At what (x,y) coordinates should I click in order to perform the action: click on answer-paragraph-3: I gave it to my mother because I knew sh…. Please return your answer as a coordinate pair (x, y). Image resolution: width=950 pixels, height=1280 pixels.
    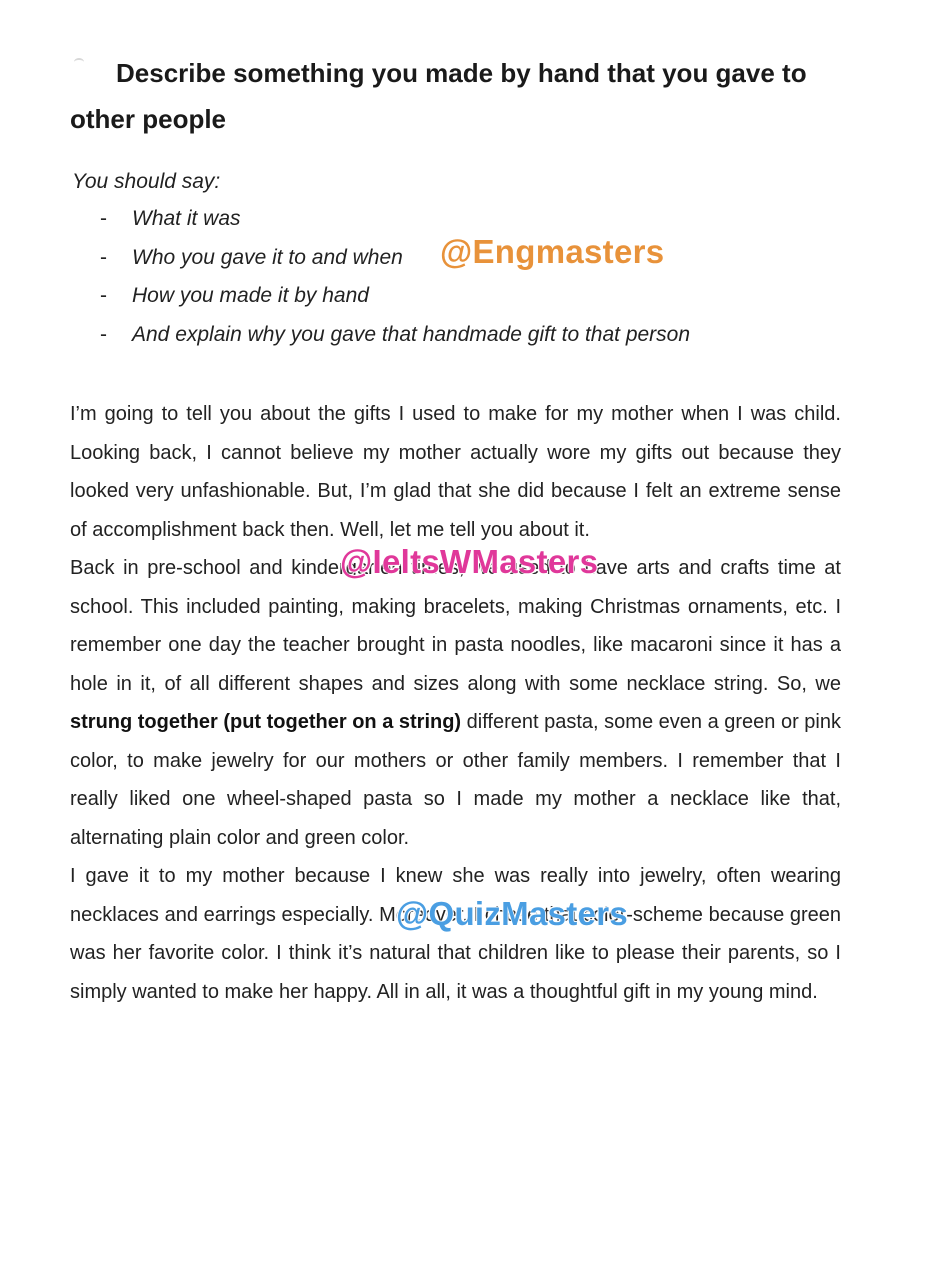
    Looking at the image, I should click on (455, 934).